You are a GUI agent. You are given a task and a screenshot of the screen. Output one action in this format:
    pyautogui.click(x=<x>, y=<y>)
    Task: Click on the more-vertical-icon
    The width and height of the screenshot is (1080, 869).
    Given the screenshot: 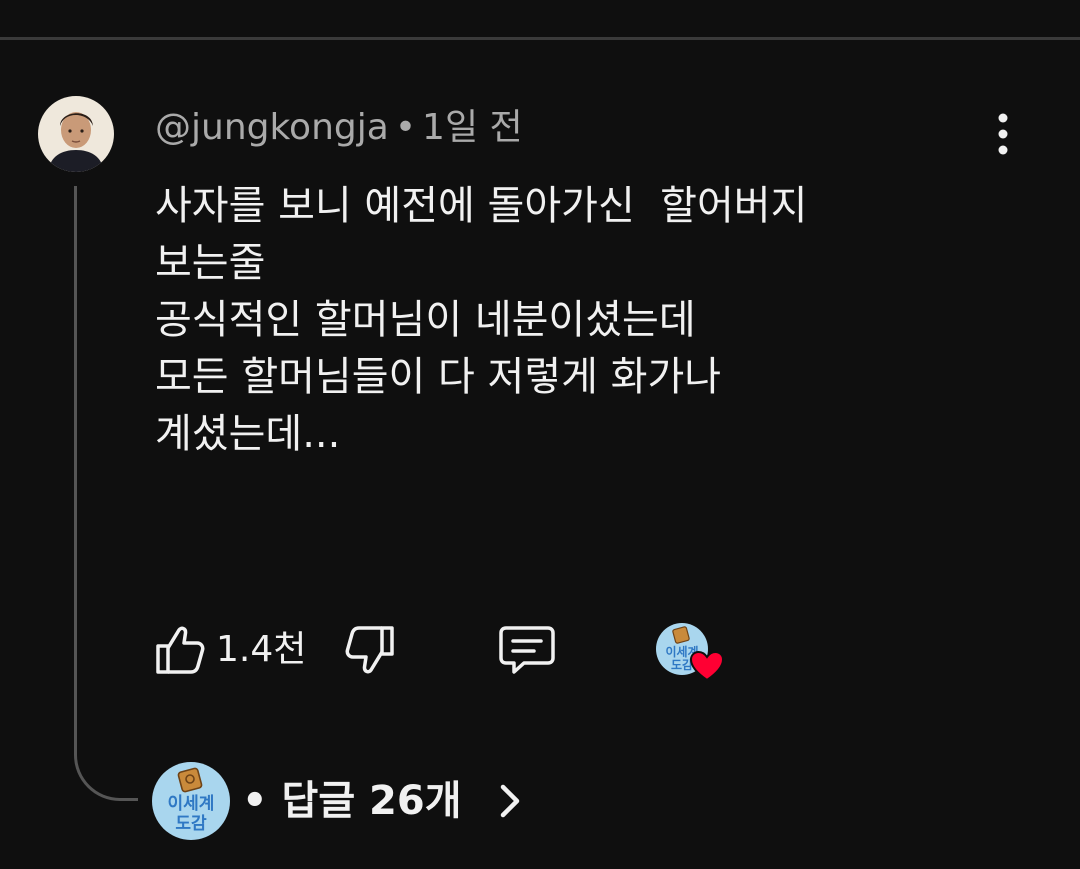 What is the action you would take?
    pyautogui.click(x=1003, y=134)
    